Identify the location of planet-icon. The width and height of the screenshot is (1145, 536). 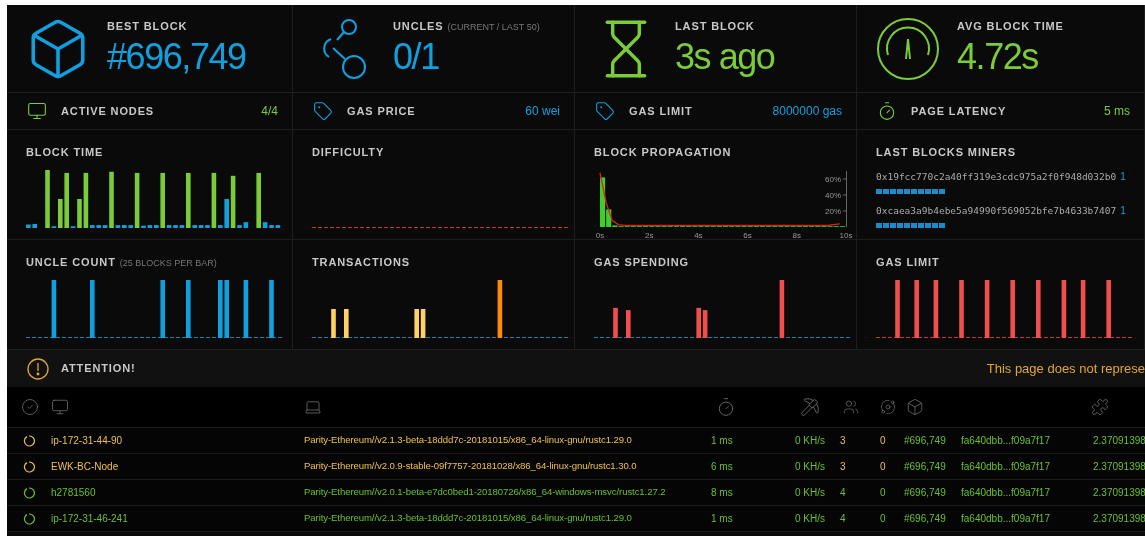
(888, 407).